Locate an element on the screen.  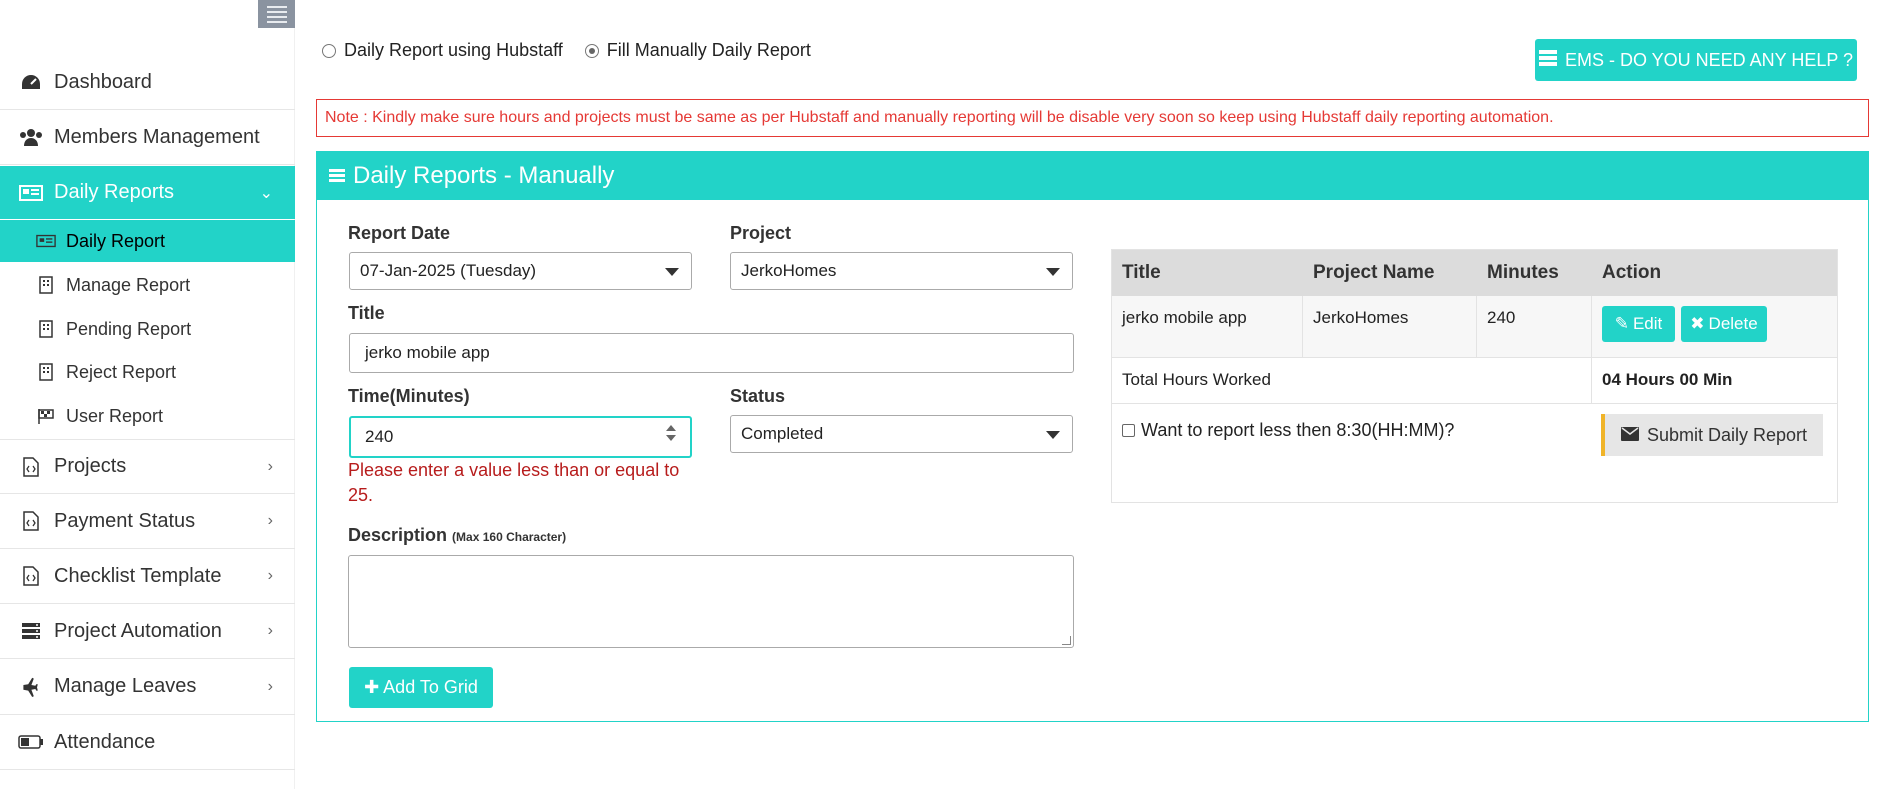
sidebar-subitem-label: User Report is located at coordinates (115, 415).